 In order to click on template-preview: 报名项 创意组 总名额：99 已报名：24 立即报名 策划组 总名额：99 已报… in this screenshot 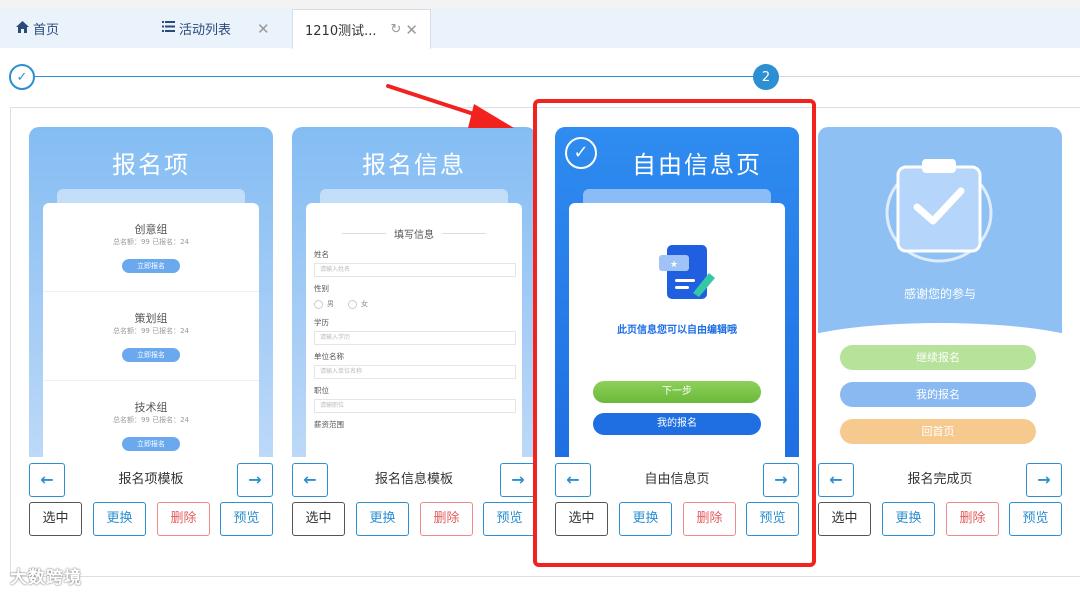, I will do `click(151, 292)`.